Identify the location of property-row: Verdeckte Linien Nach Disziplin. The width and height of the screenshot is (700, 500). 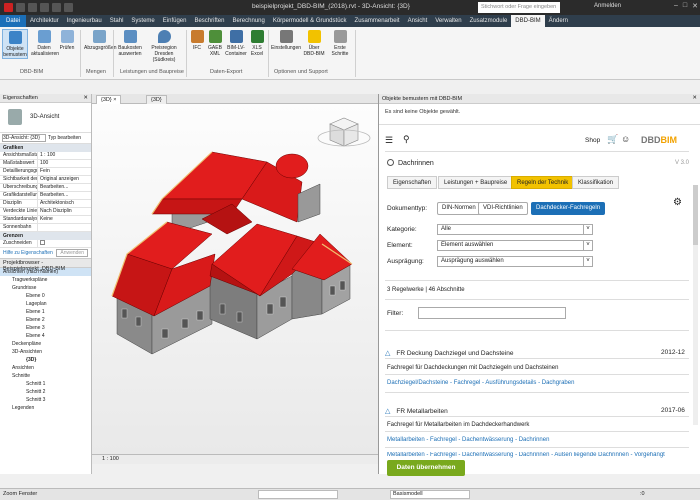
(45, 212).